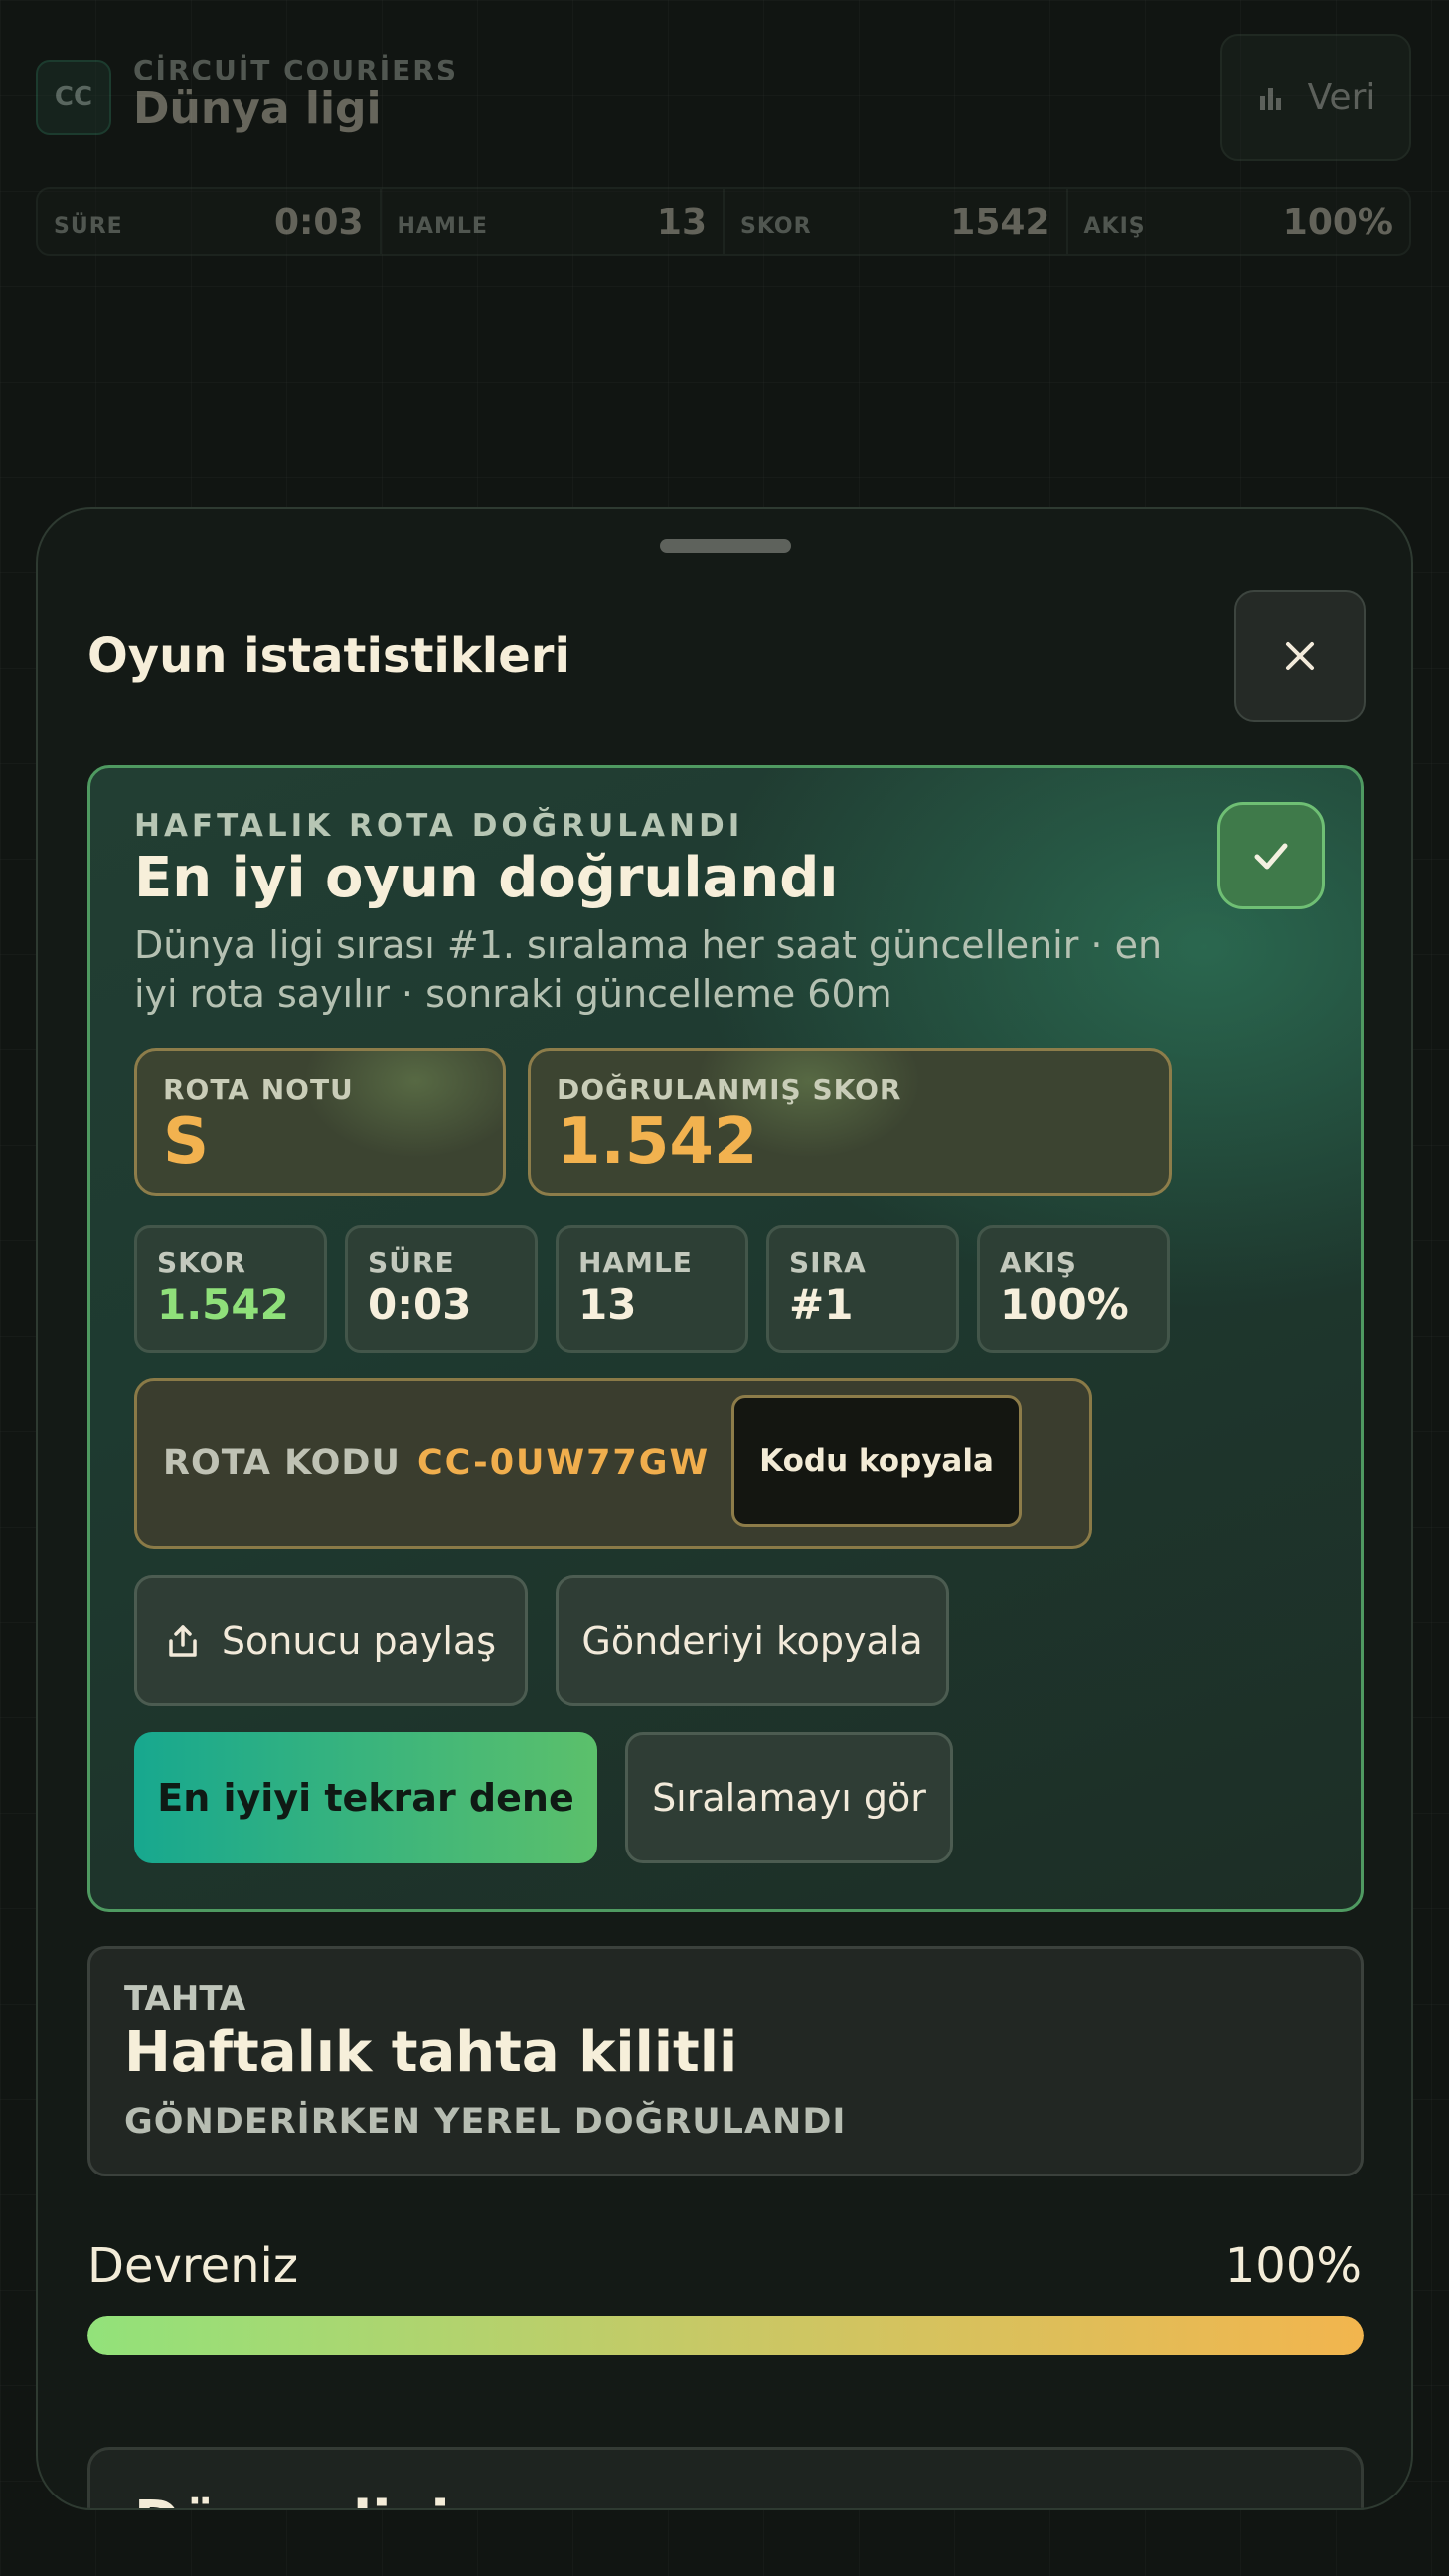 This screenshot has width=1449, height=2576. Describe the element at coordinates (257, 108) in the screenshot. I see `brand-title: Dünya ligi` at that location.